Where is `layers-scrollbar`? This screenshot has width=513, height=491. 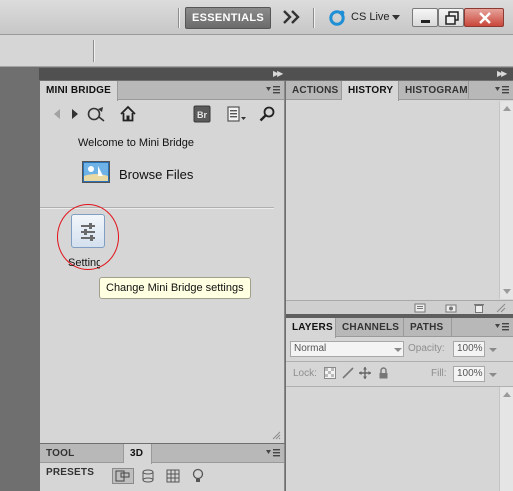
layers-scrollbar is located at coordinates (506, 439).